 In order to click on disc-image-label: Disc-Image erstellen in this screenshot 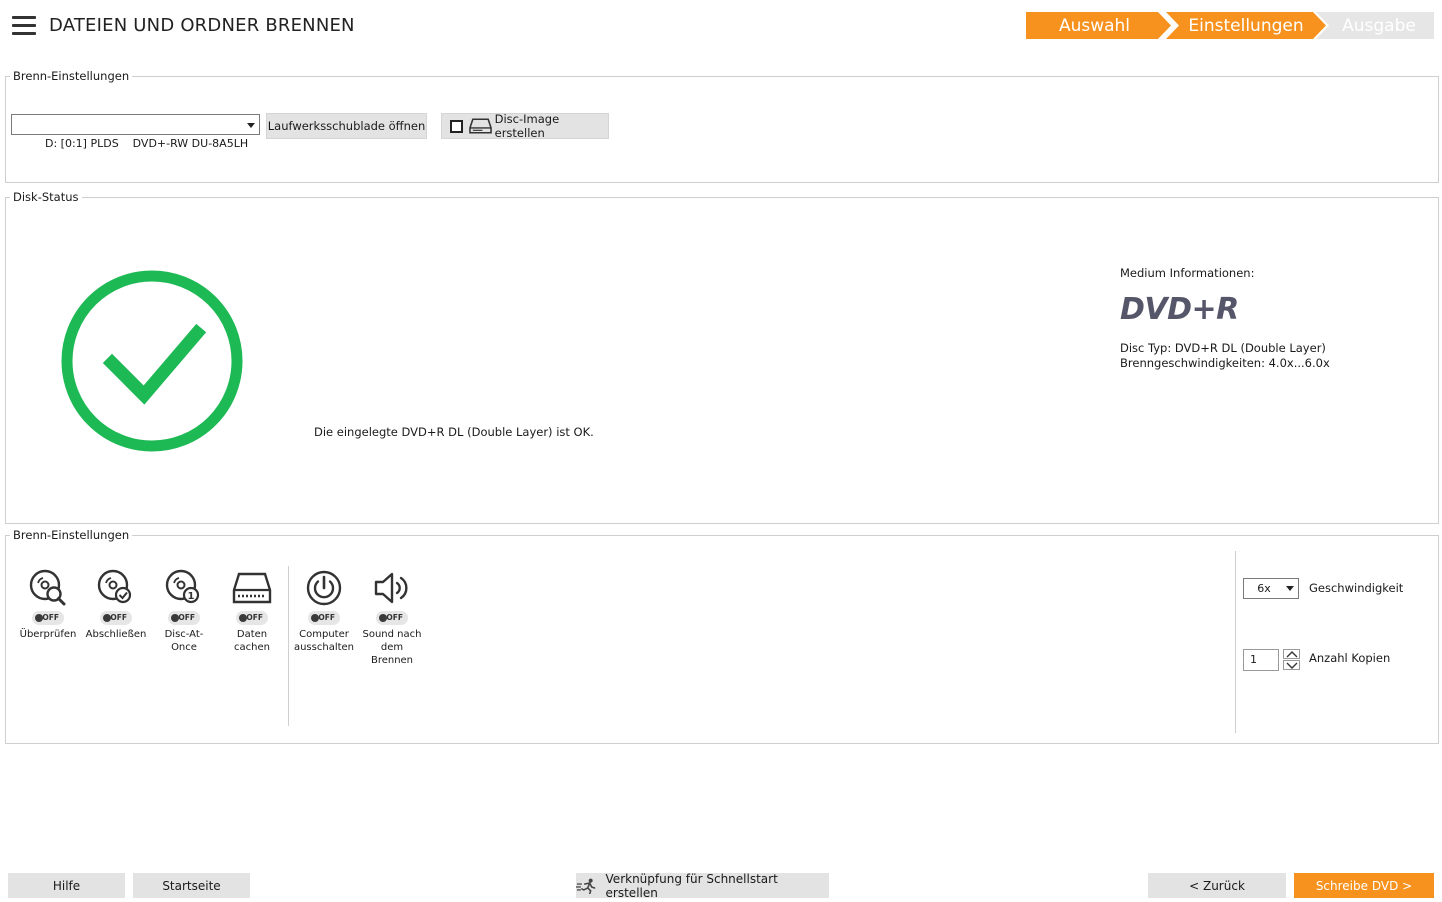, I will do `click(527, 126)`.